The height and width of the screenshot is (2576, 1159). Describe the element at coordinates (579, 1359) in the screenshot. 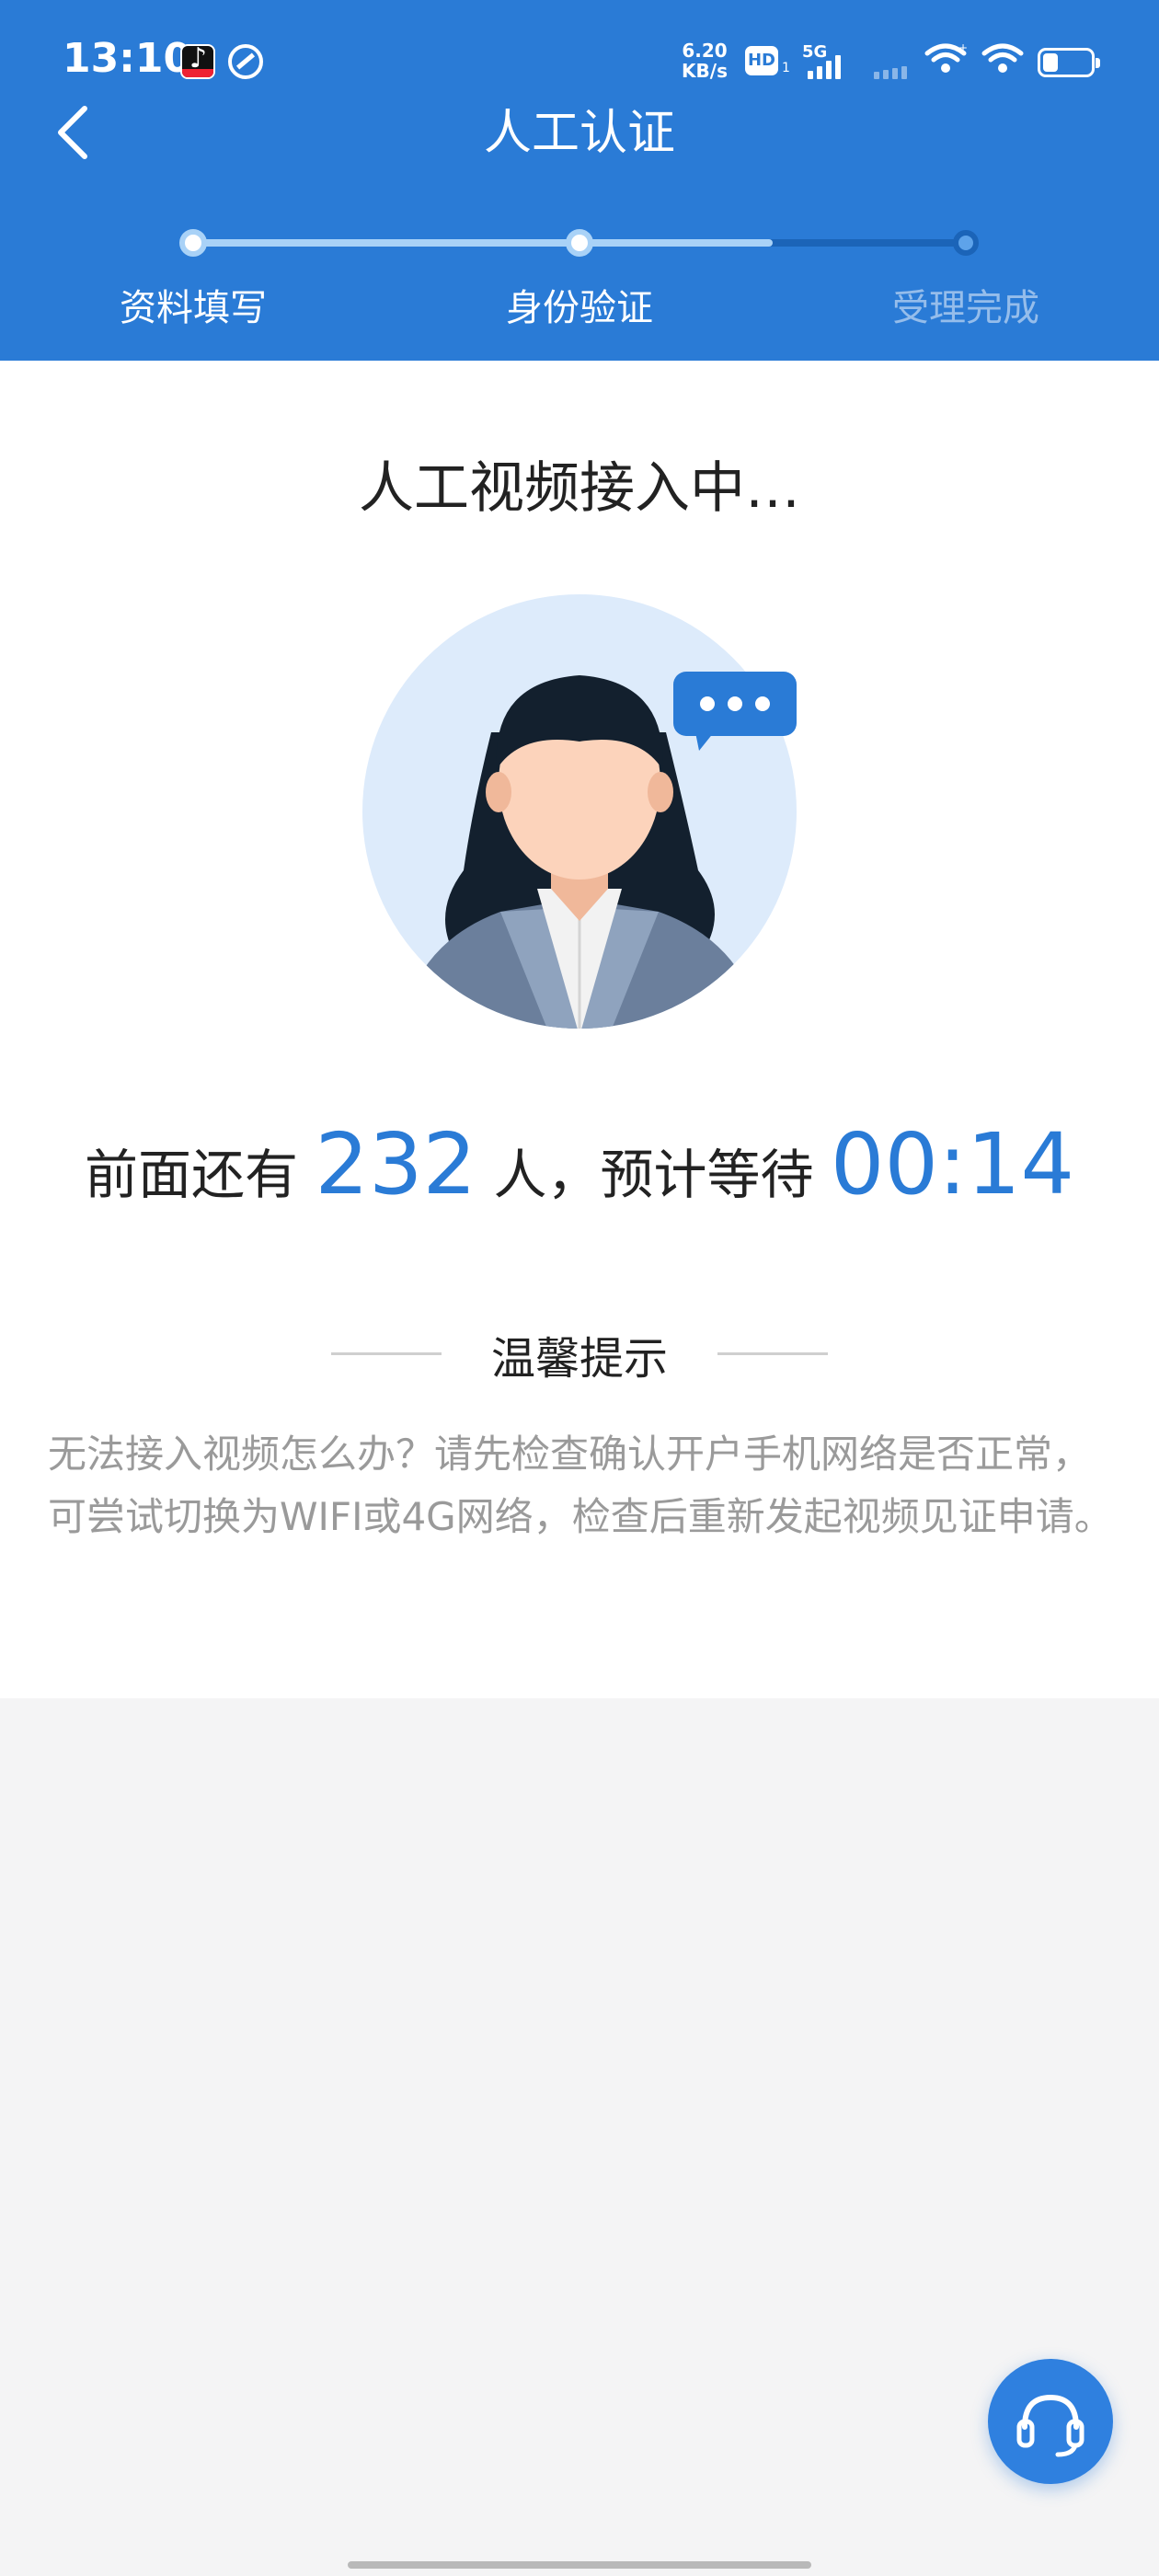

I see `tip-title: 温馨提示` at that location.